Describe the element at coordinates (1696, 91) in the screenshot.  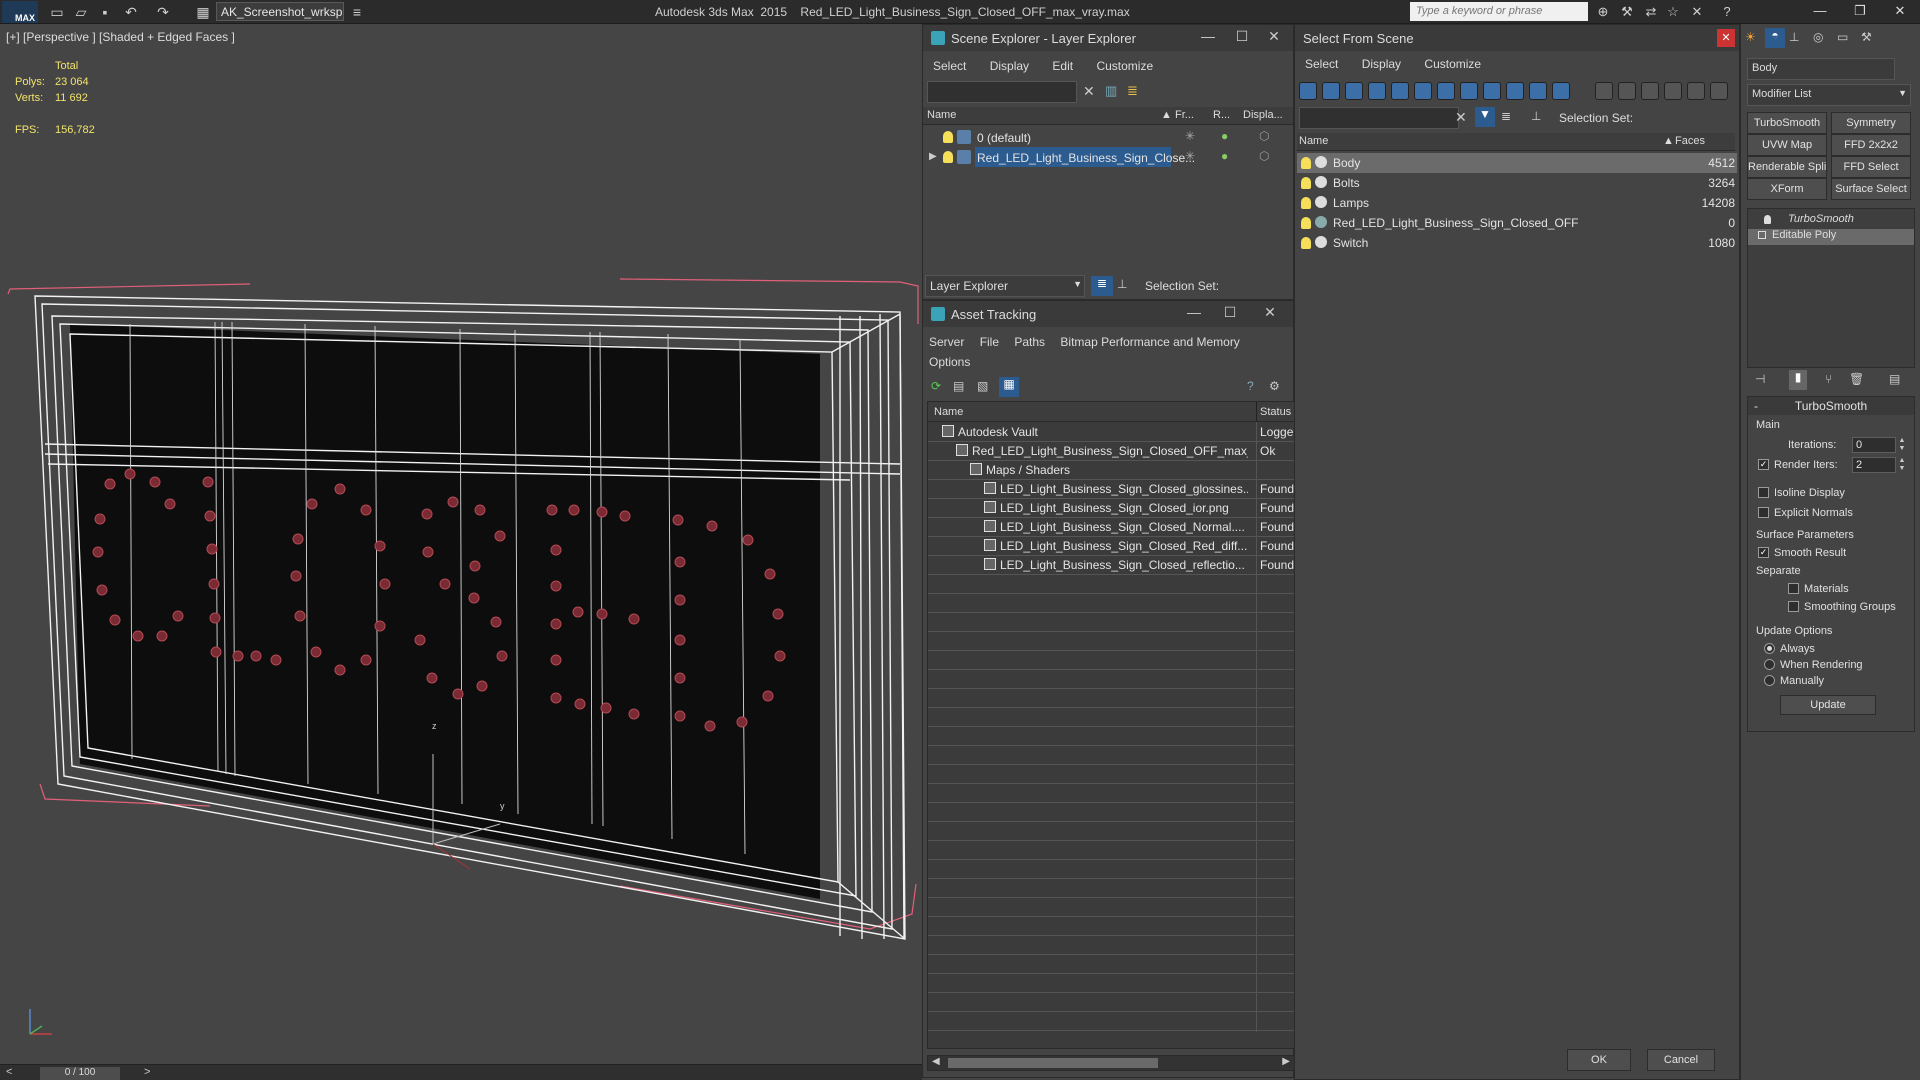
I see `filter-hierarchy-icon` at that location.